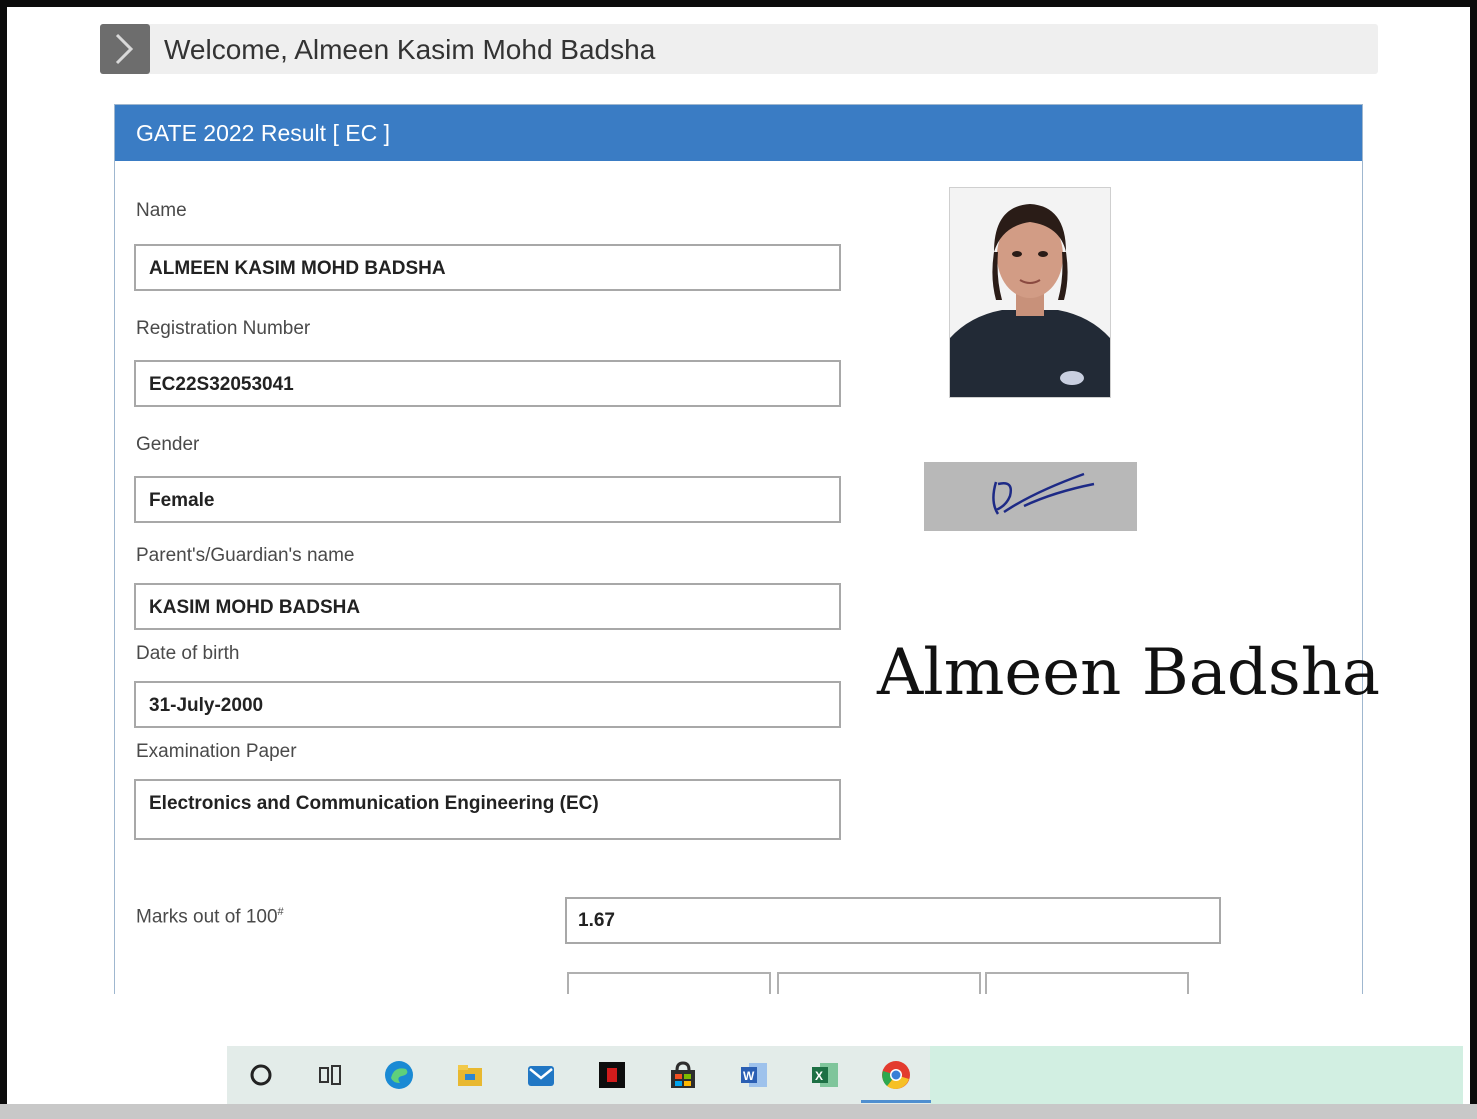 This screenshot has width=1477, height=1119. I want to click on panel-title: GATE 2022 Result [ EC ], so click(263, 133).